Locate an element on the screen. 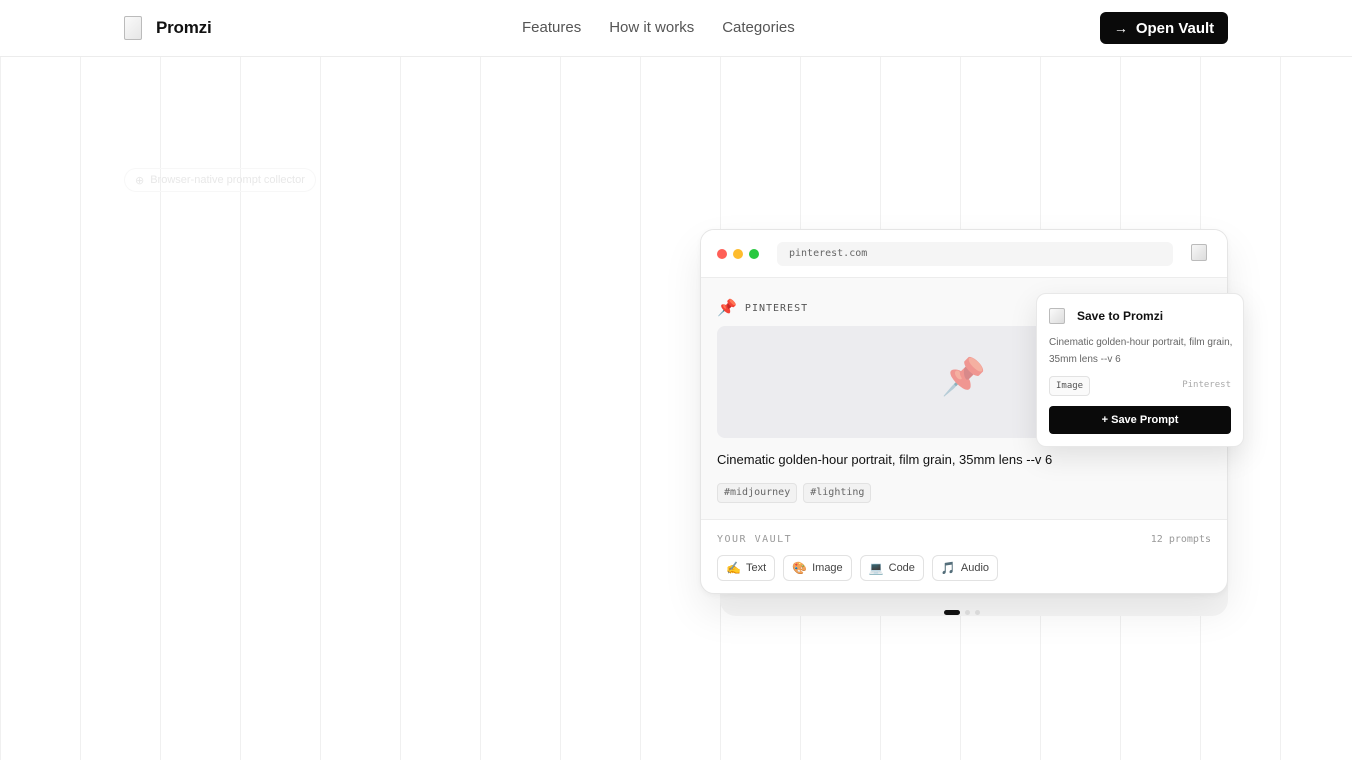 This screenshot has height=760, width=1352. vault-count: 12 prompts is located at coordinates (1180, 539).